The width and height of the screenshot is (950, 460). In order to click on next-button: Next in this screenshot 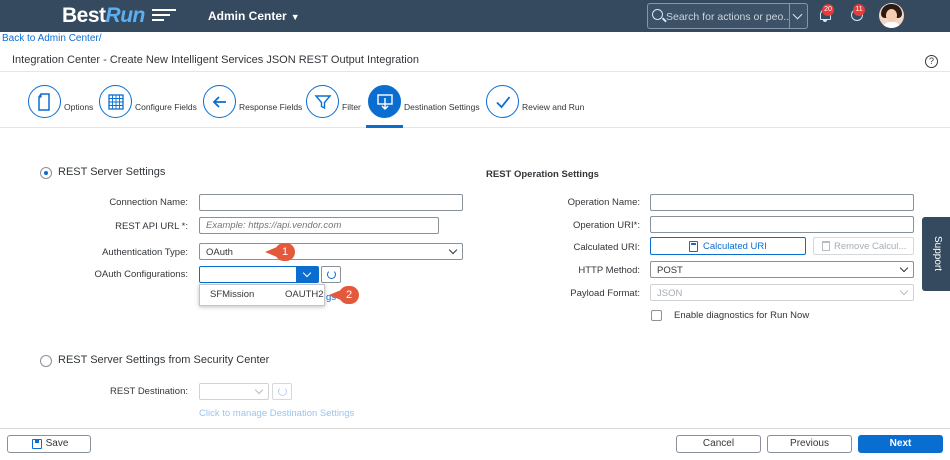, I will do `click(900, 444)`.